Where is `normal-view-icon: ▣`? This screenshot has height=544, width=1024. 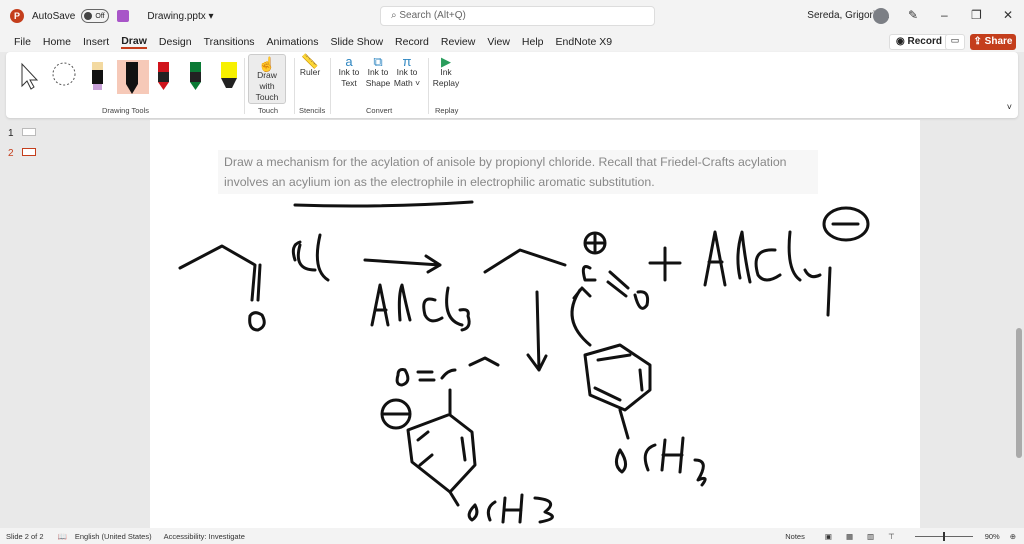
normal-view-icon: ▣ is located at coordinates (828, 536).